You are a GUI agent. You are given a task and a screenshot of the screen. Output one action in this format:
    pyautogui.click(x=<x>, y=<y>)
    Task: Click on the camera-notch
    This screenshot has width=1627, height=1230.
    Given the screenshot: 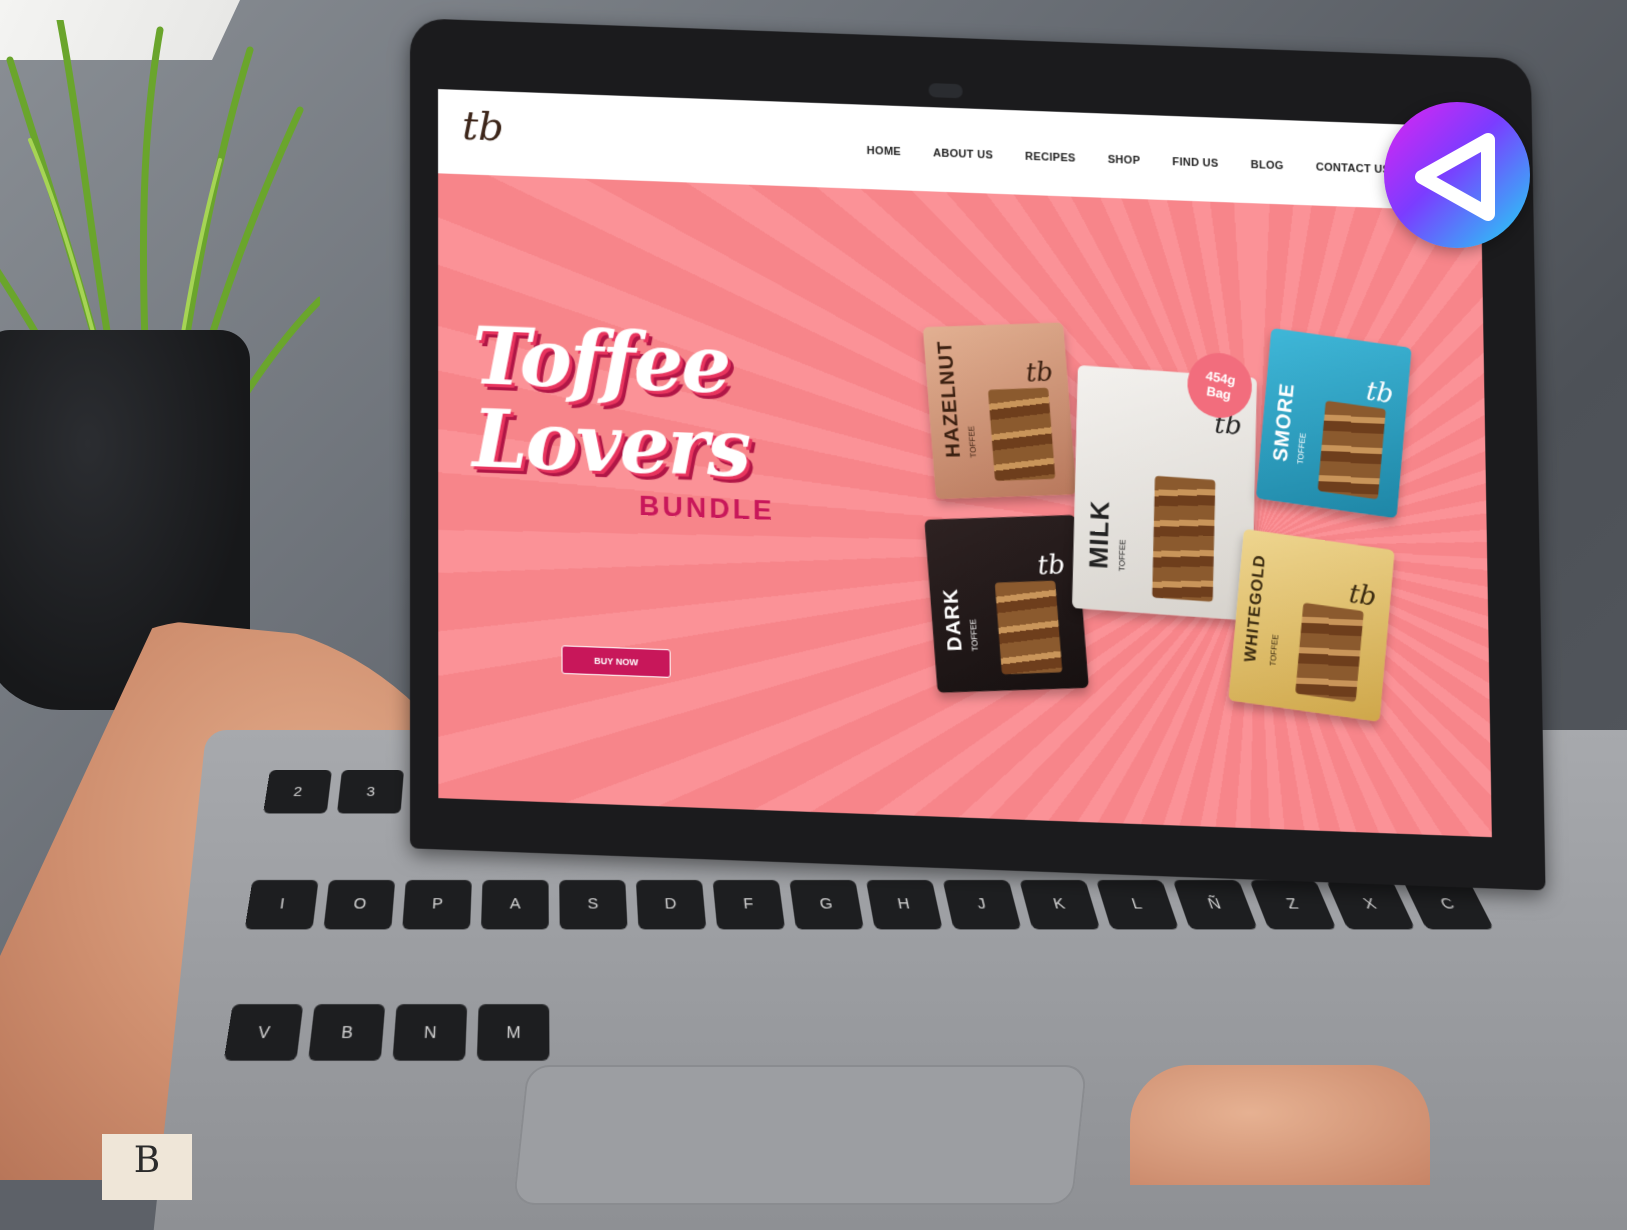 What is the action you would take?
    pyautogui.click(x=945, y=91)
    